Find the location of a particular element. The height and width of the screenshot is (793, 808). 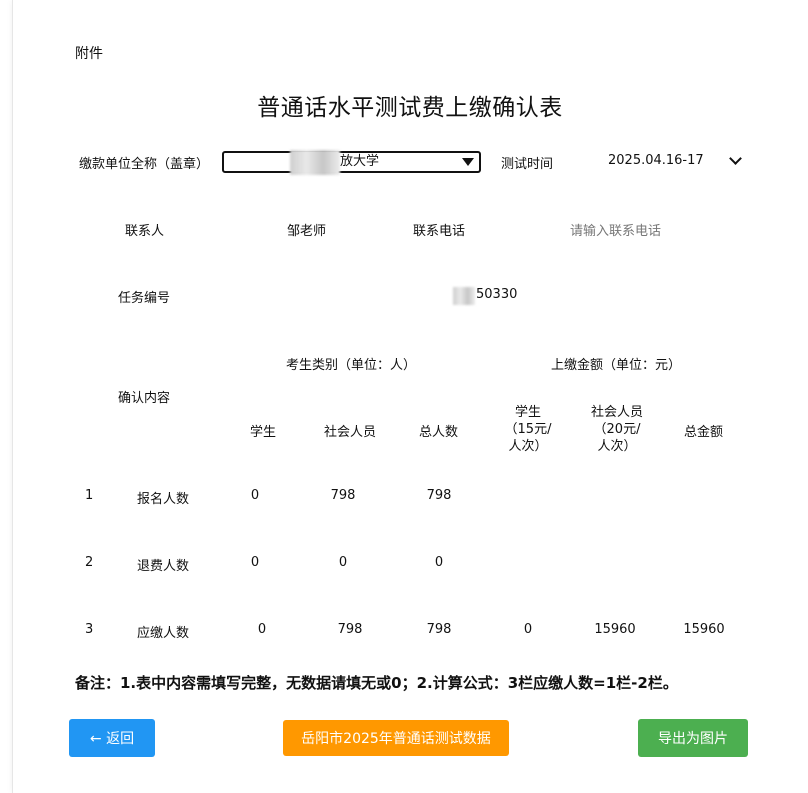

cell-student-fee: 0 is located at coordinates (528, 629).